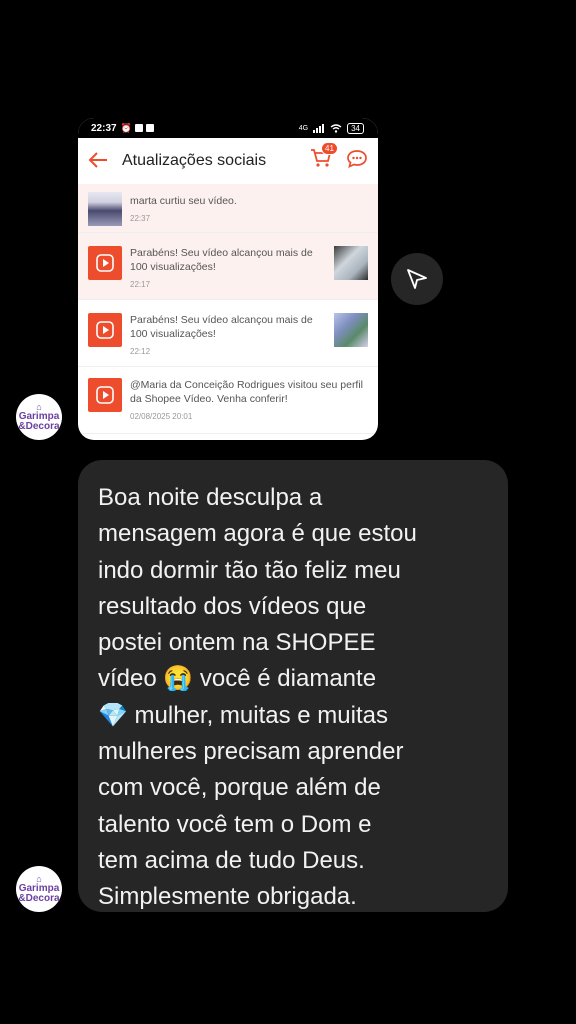  Describe the element at coordinates (329, 148) in the screenshot. I see `cart-count-badge: 41` at that location.